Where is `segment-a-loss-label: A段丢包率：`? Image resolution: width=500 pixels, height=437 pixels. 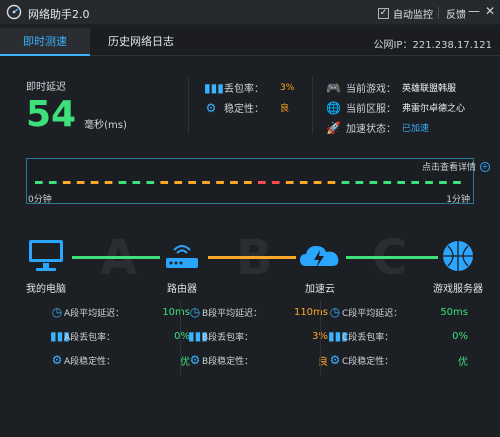 segment-a-loss-label: A段丢包率： is located at coordinates (90, 337).